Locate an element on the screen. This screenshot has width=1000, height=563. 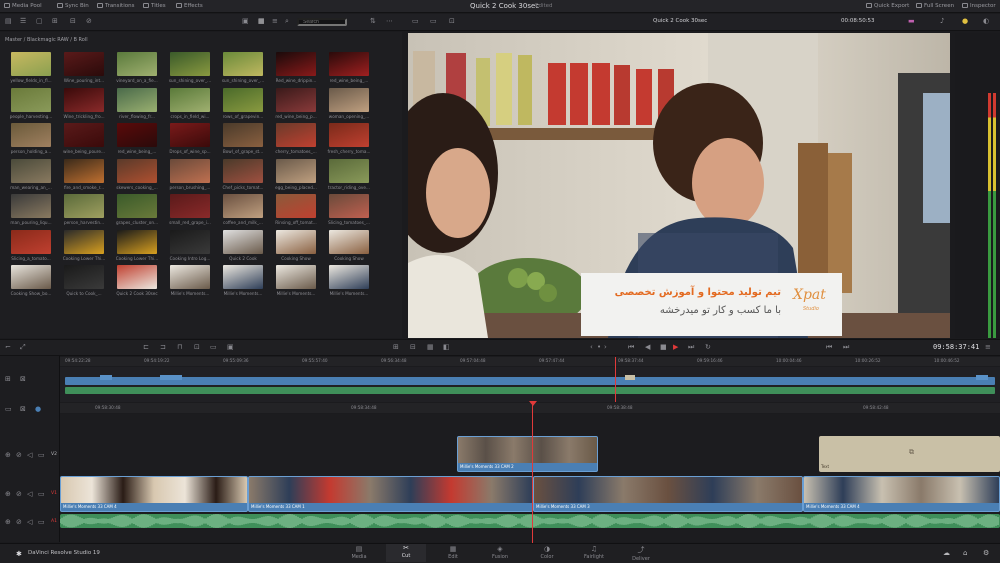
metadata-icon: ⊘ is located at coordinates (89, 21).